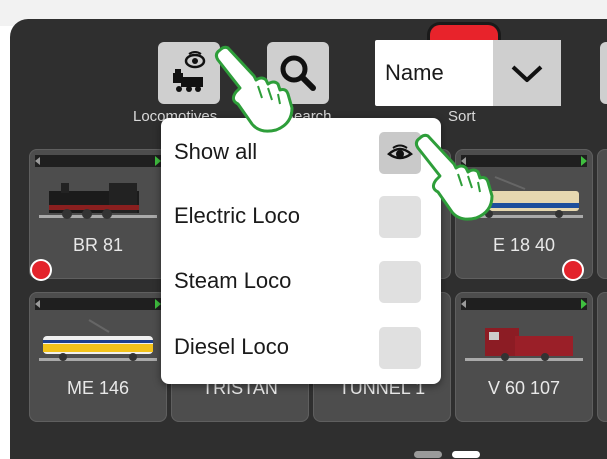  I want to click on loco-name: BR 81, so click(98, 245).